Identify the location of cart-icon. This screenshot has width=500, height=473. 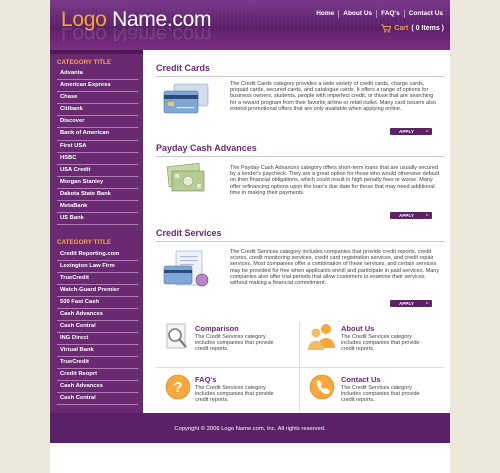
(386, 28).